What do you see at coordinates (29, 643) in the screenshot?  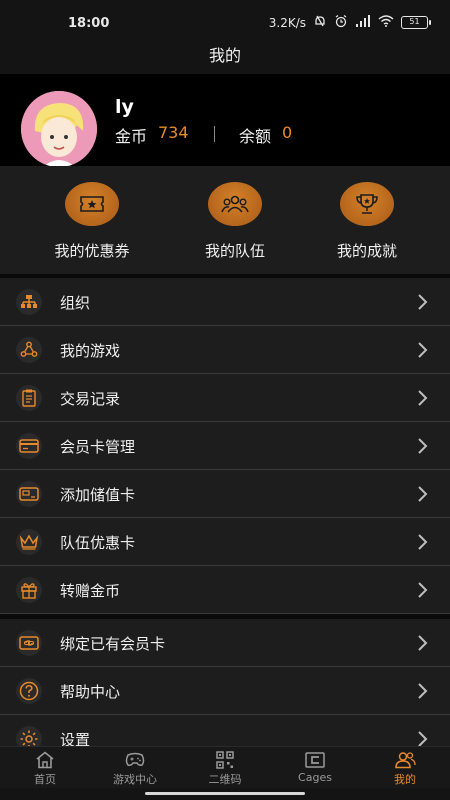 I see `bind-card-icon` at bounding box center [29, 643].